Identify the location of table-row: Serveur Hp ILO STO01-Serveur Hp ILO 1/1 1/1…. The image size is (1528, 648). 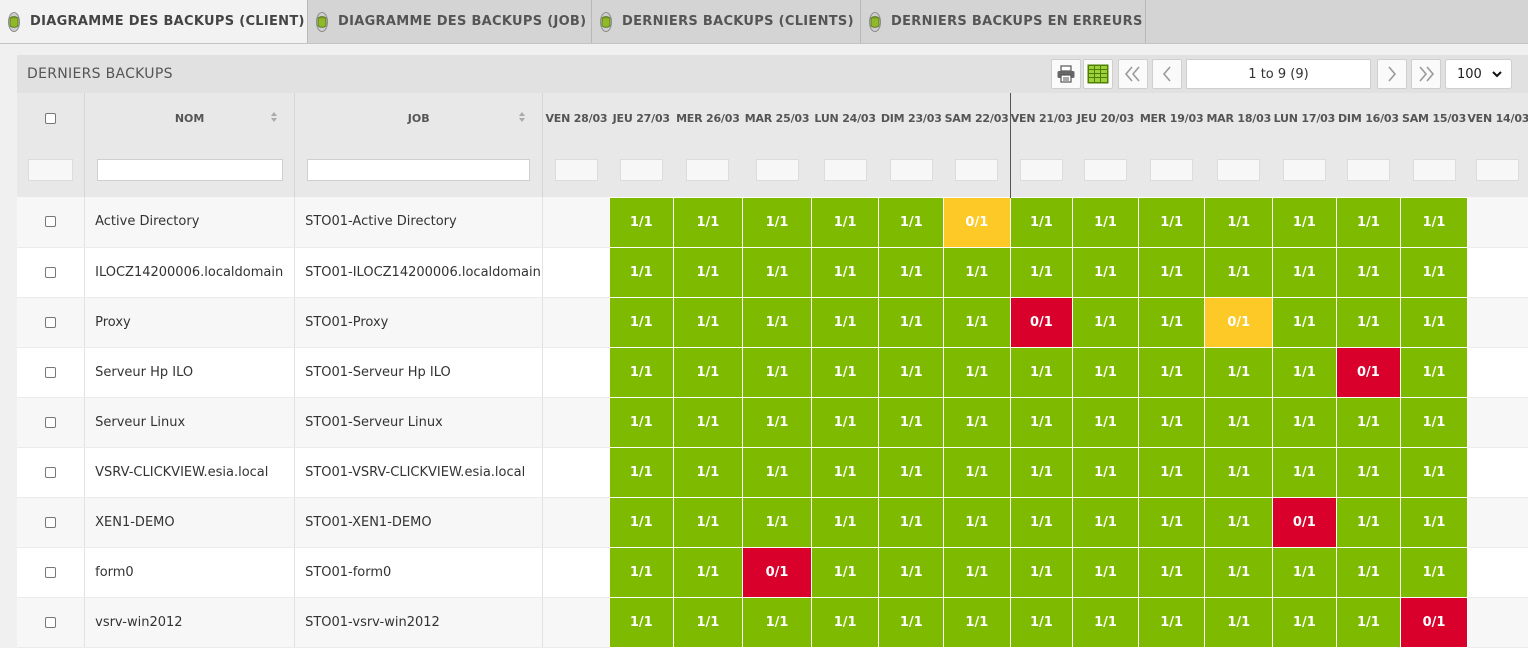
(772, 372).